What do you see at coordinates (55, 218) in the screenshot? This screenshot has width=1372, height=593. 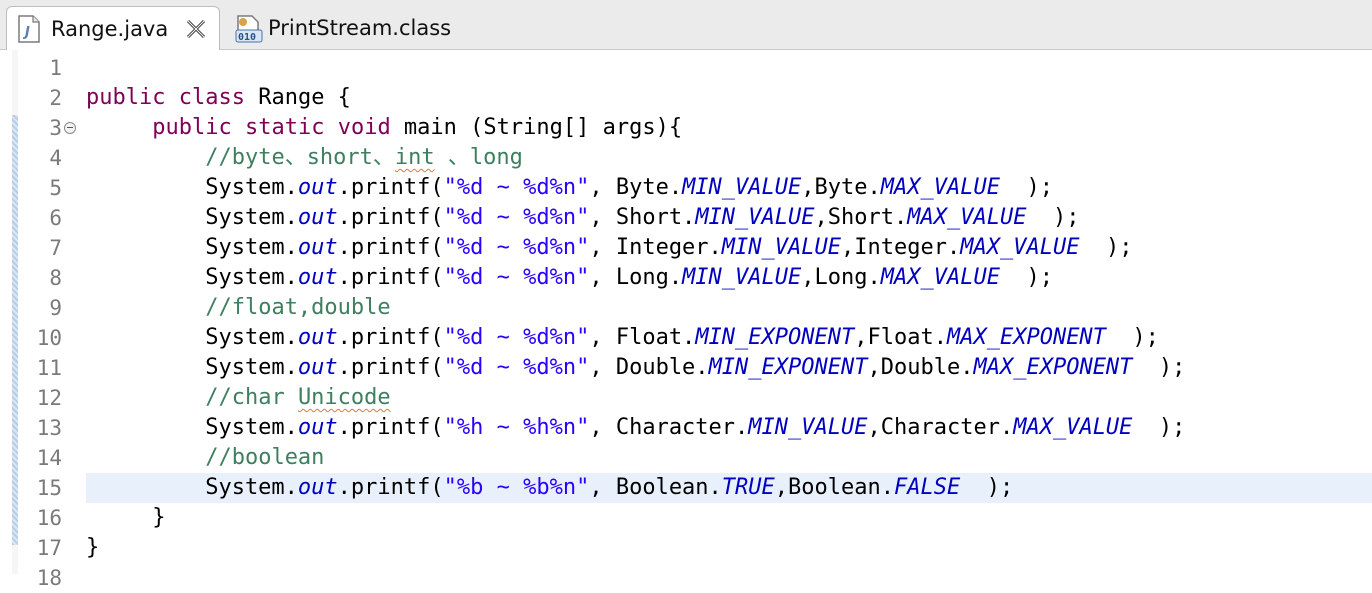 I see `line-number: 6` at bounding box center [55, 218].